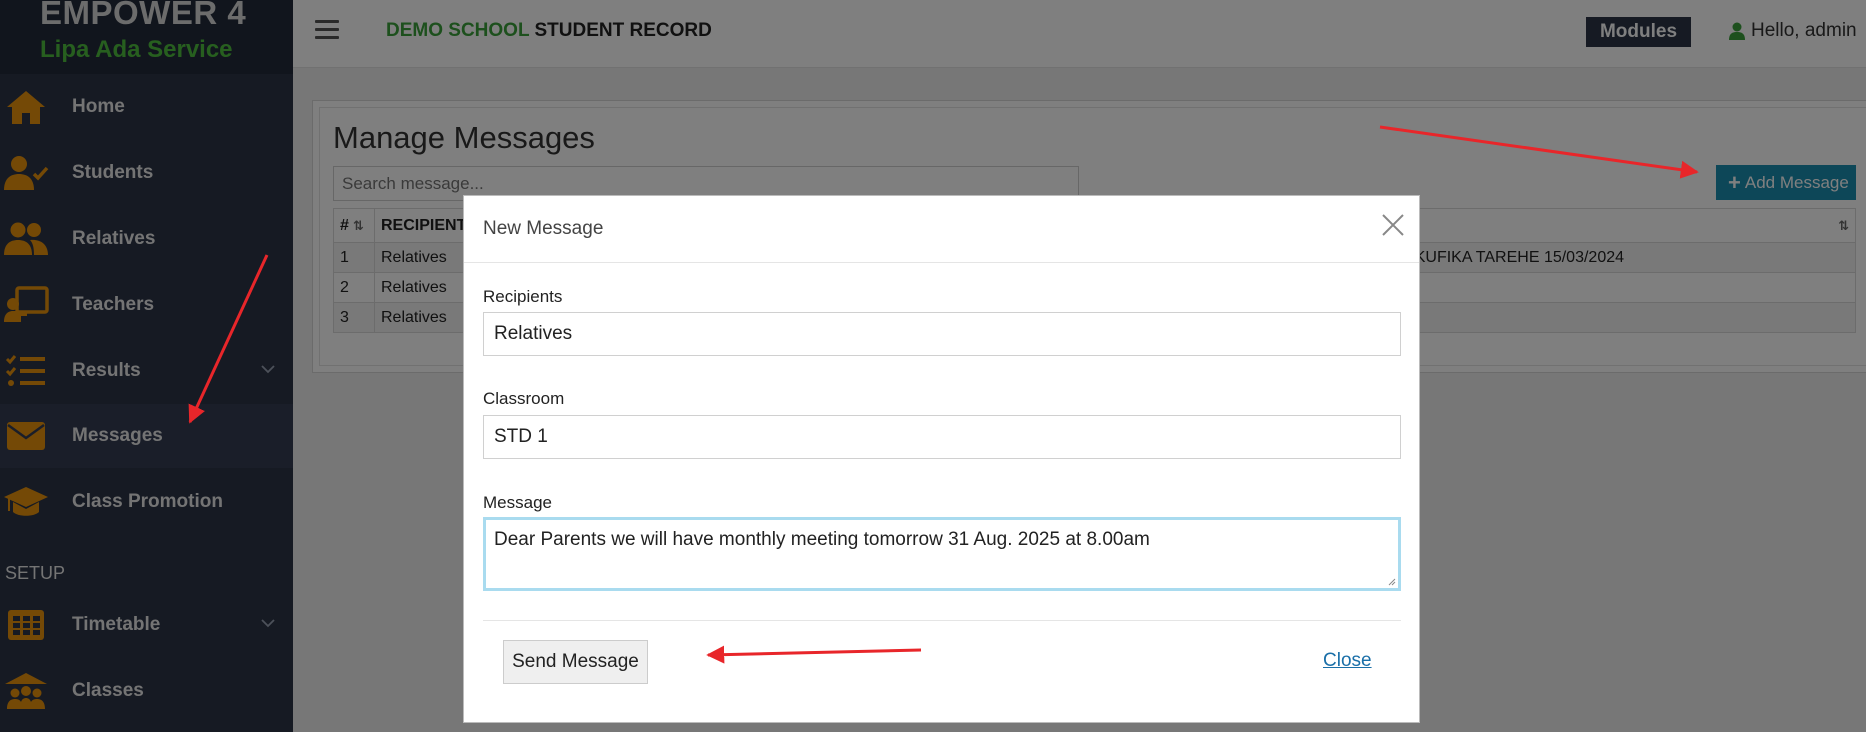  What do you see at coordinates (941, 262) in the screenshot?
I see `modal-header-divider` at bounding box center [941, 262].